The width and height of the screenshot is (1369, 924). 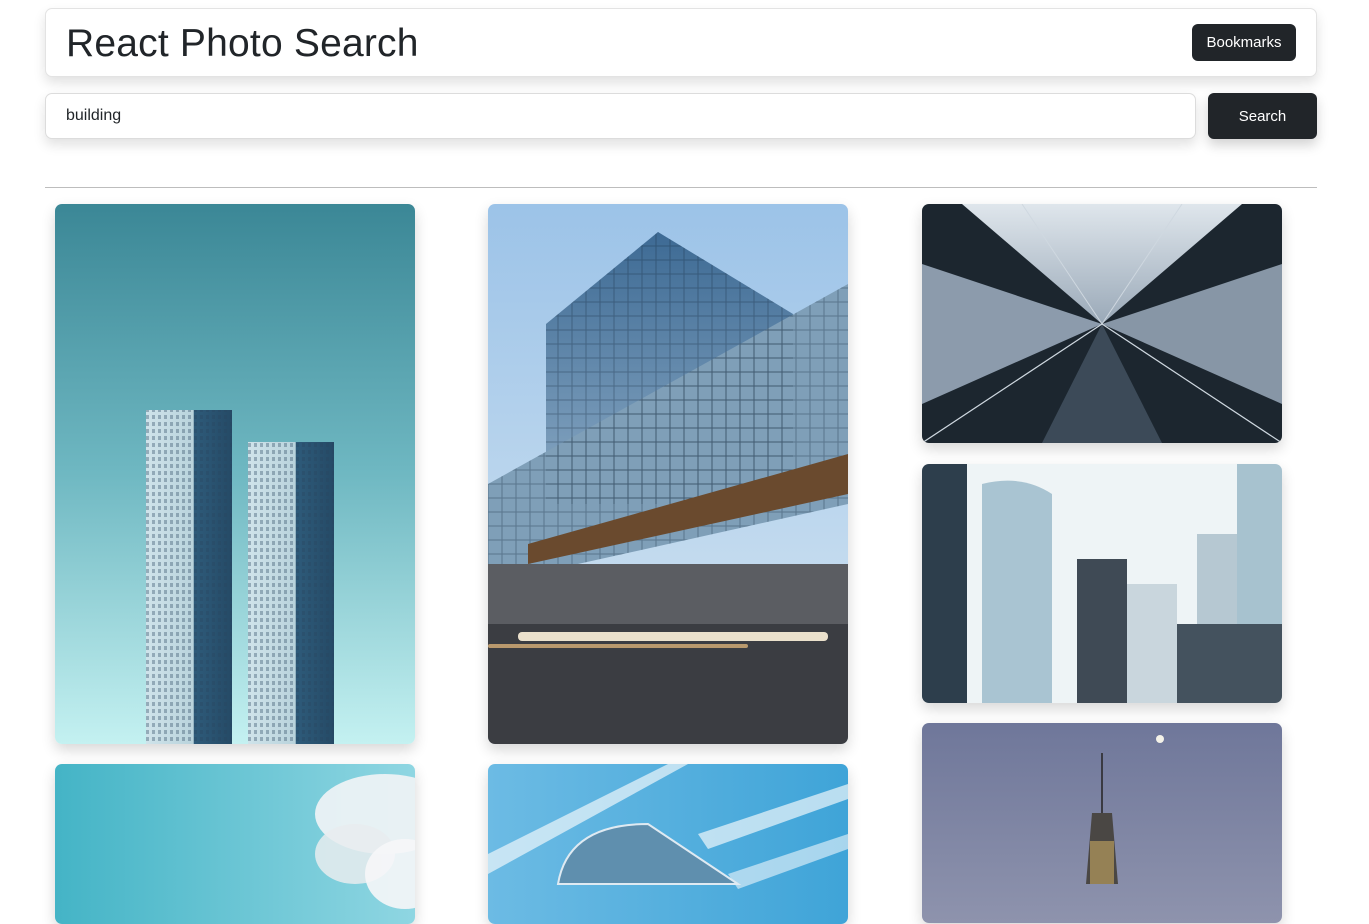 I want to click on photo-sky-clouds, so click(x=235, y=844).